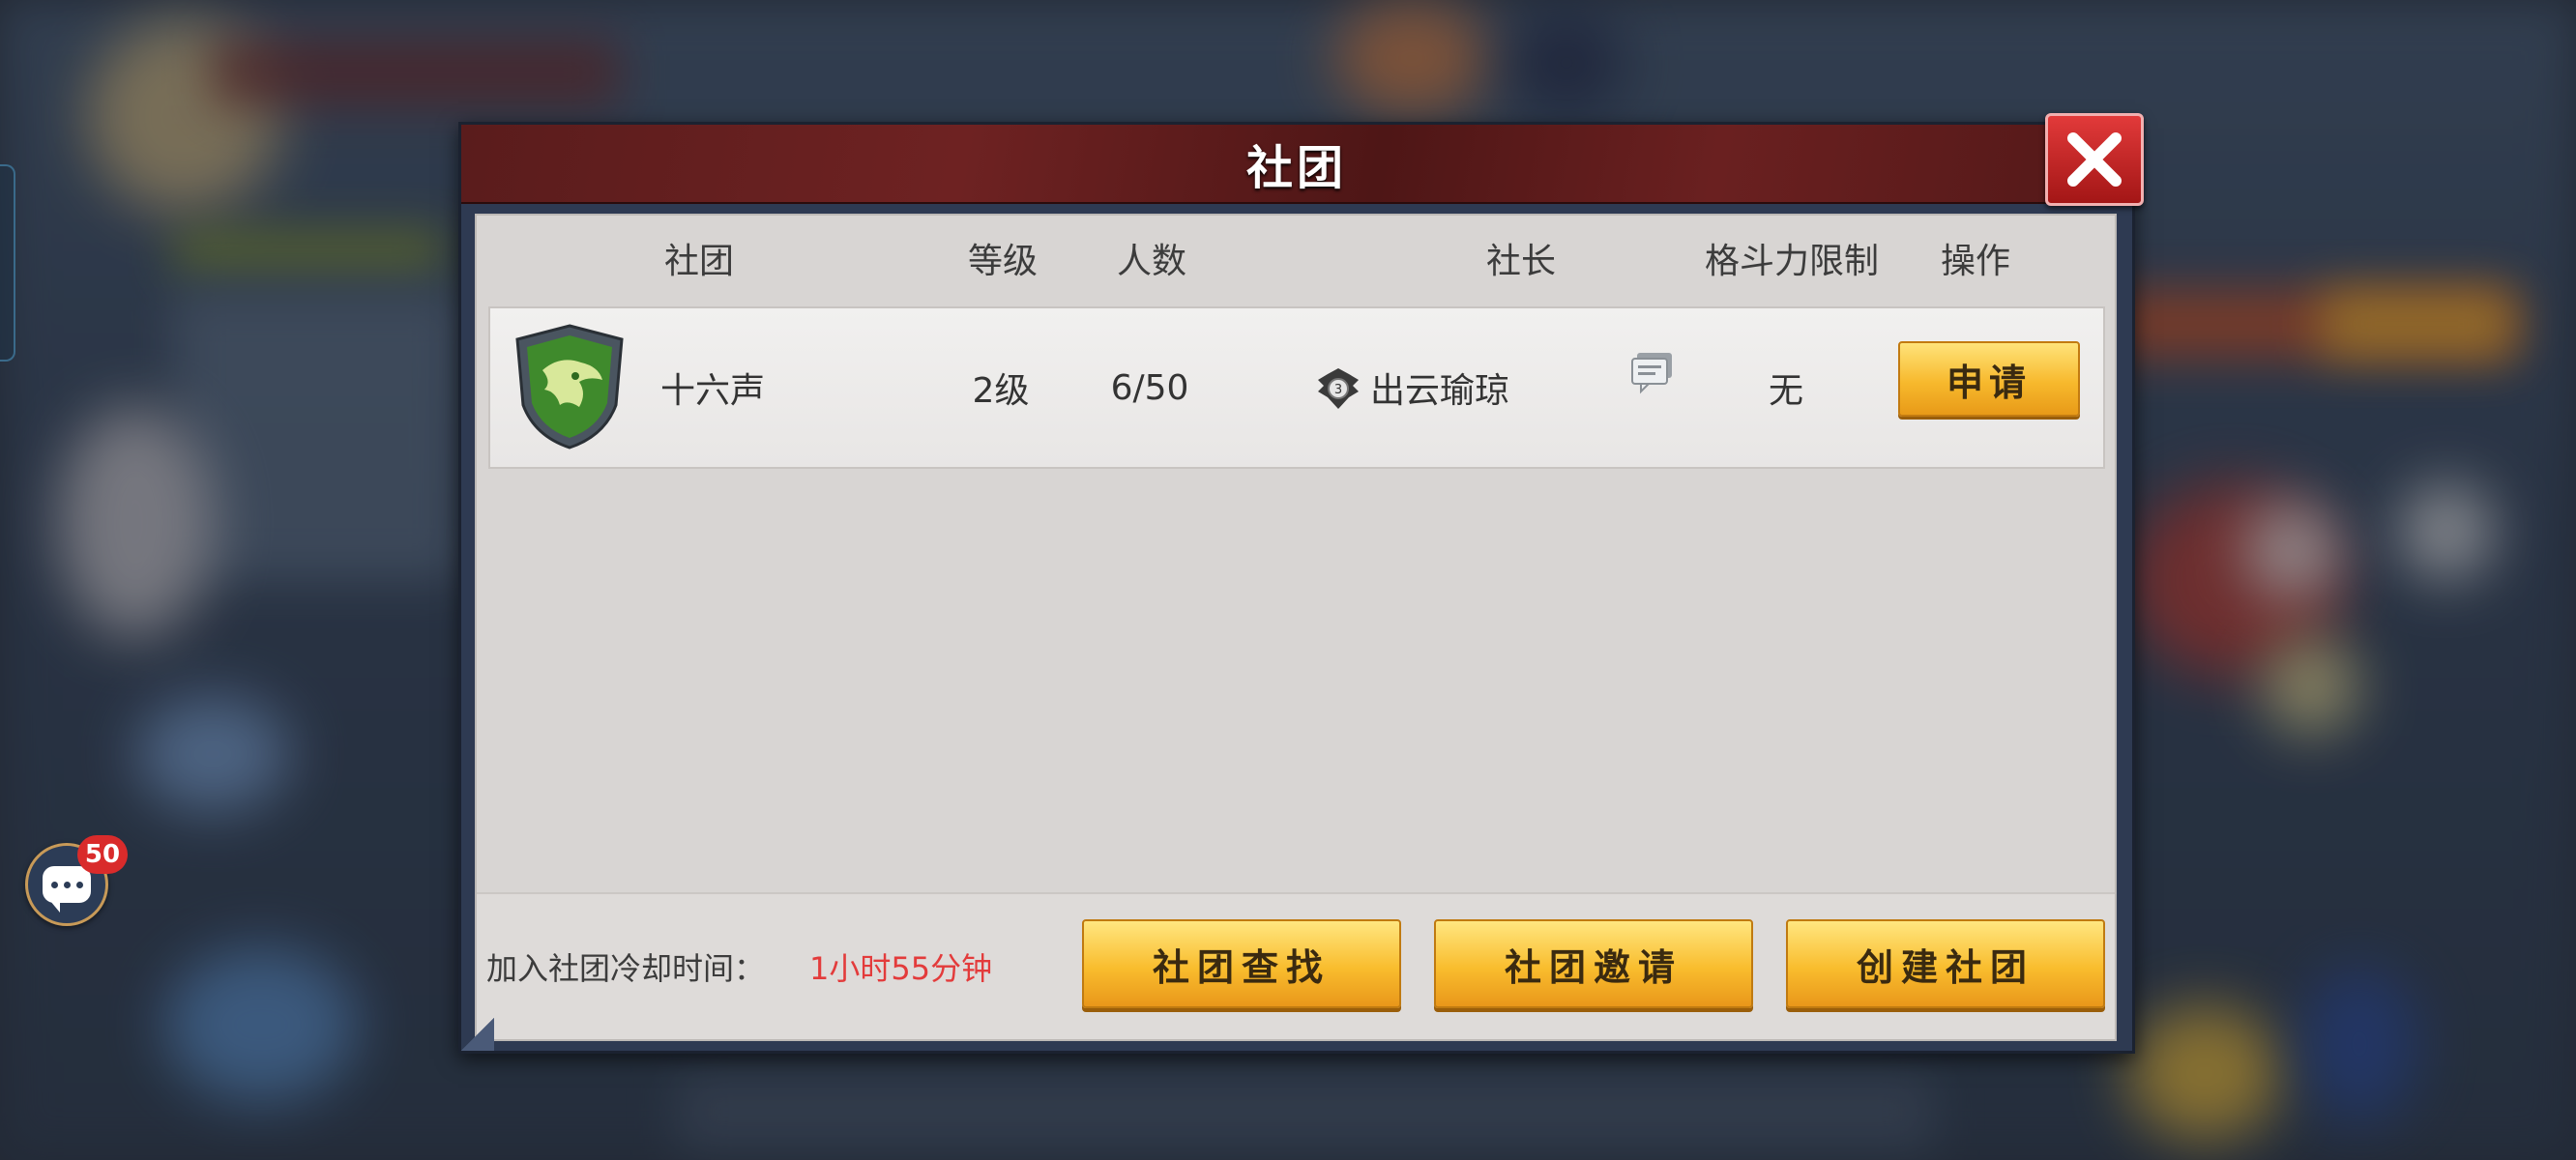 The image size is (2576, 1160). What do you see at coordinates (102, 855) in the screenshot?
I see `chat-unread-badge: 50` at bounding box center [102, 855].